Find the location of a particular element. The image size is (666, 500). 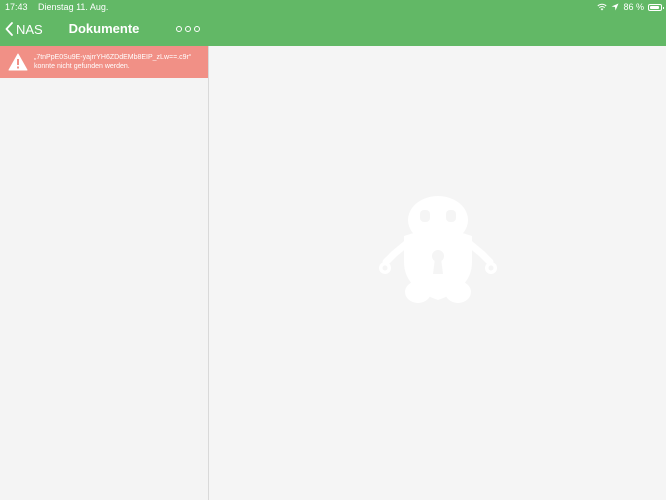

warning-icon is located at coordinates (18, 62).